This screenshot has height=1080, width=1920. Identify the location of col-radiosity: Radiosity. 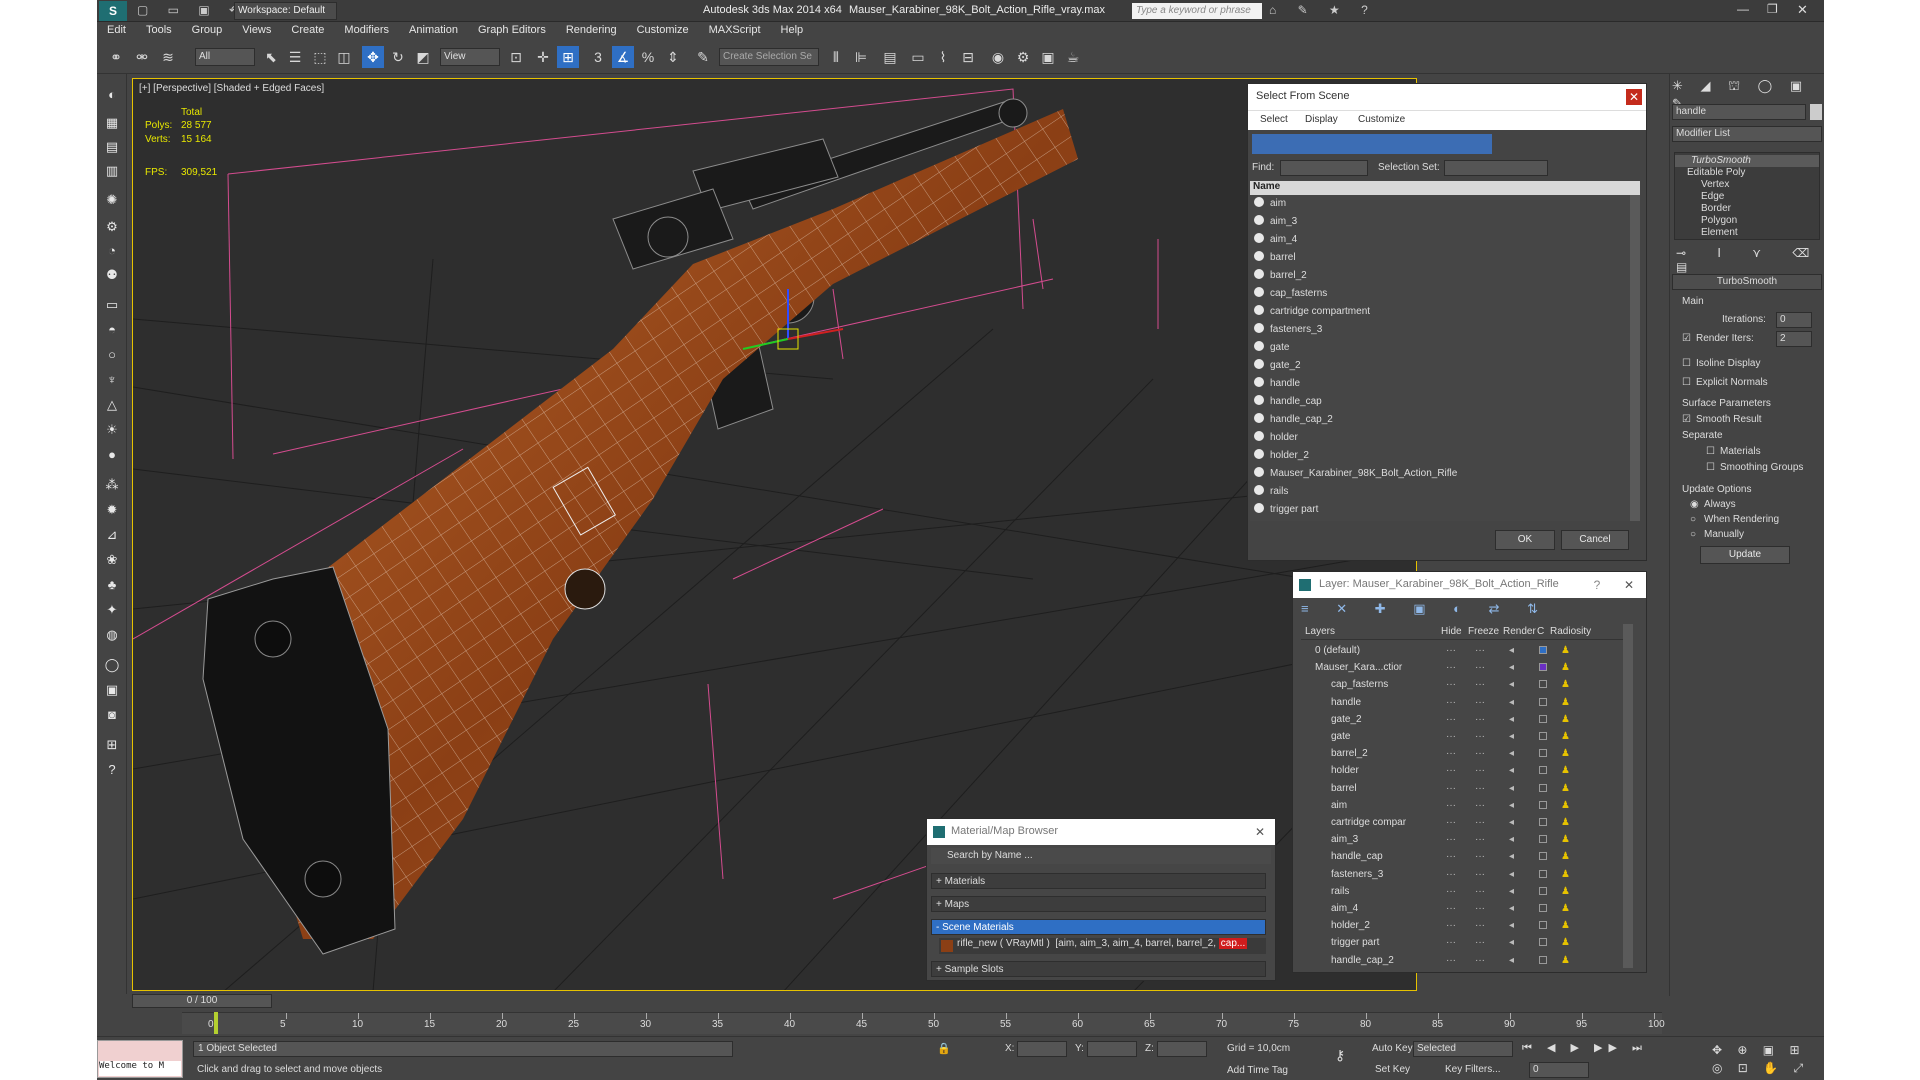
(1570, 631).